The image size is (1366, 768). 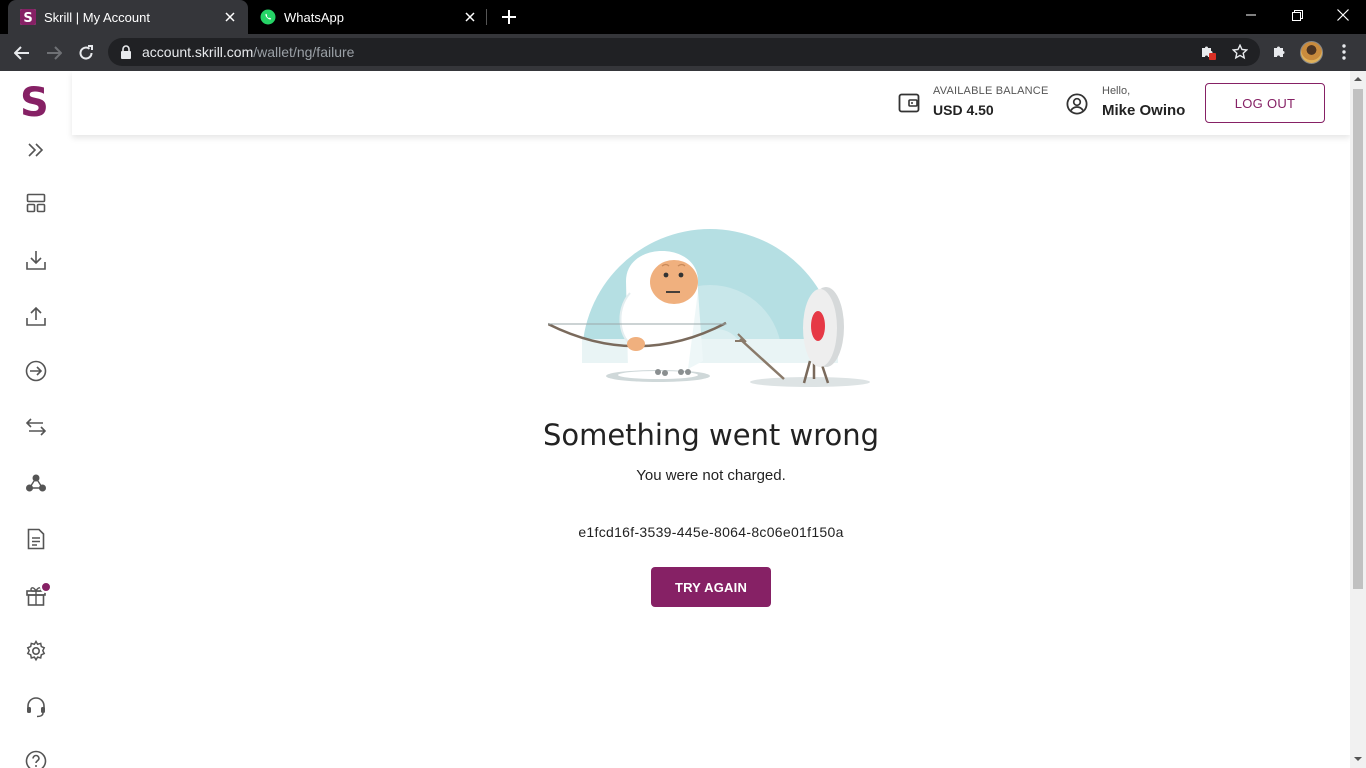 I want to click on transfer-icon, so click(x=36, y=427).